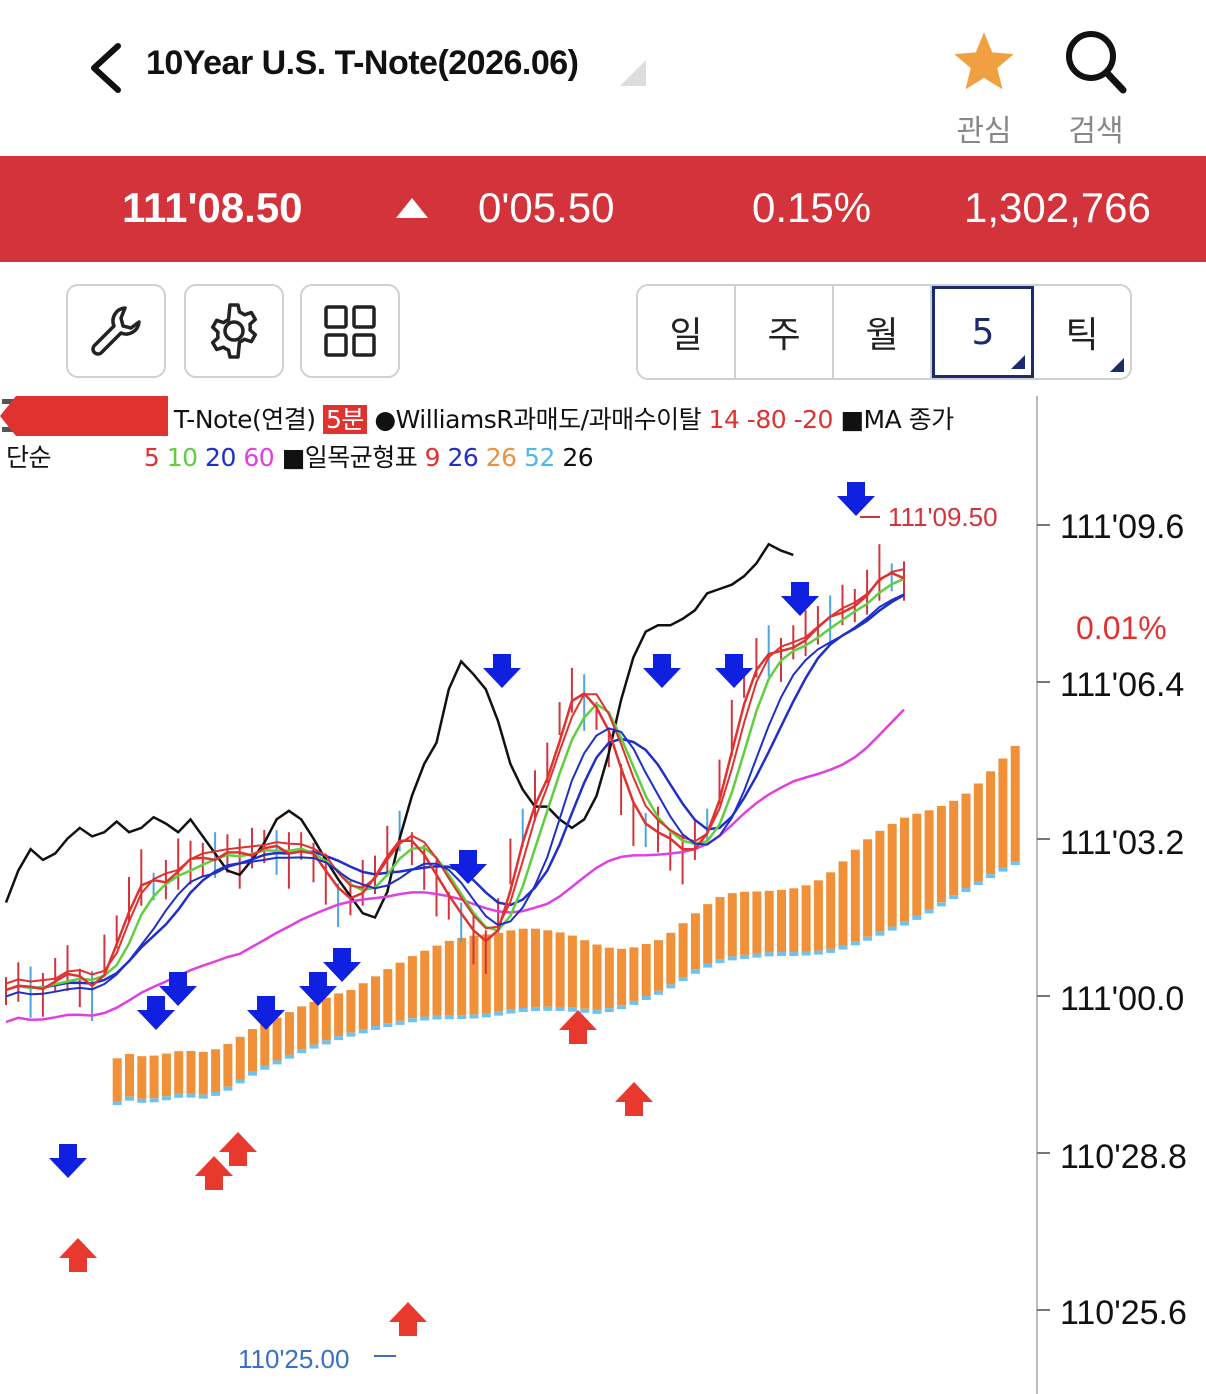  I want to click on tab-tick: 틱, so click(1082, 332).